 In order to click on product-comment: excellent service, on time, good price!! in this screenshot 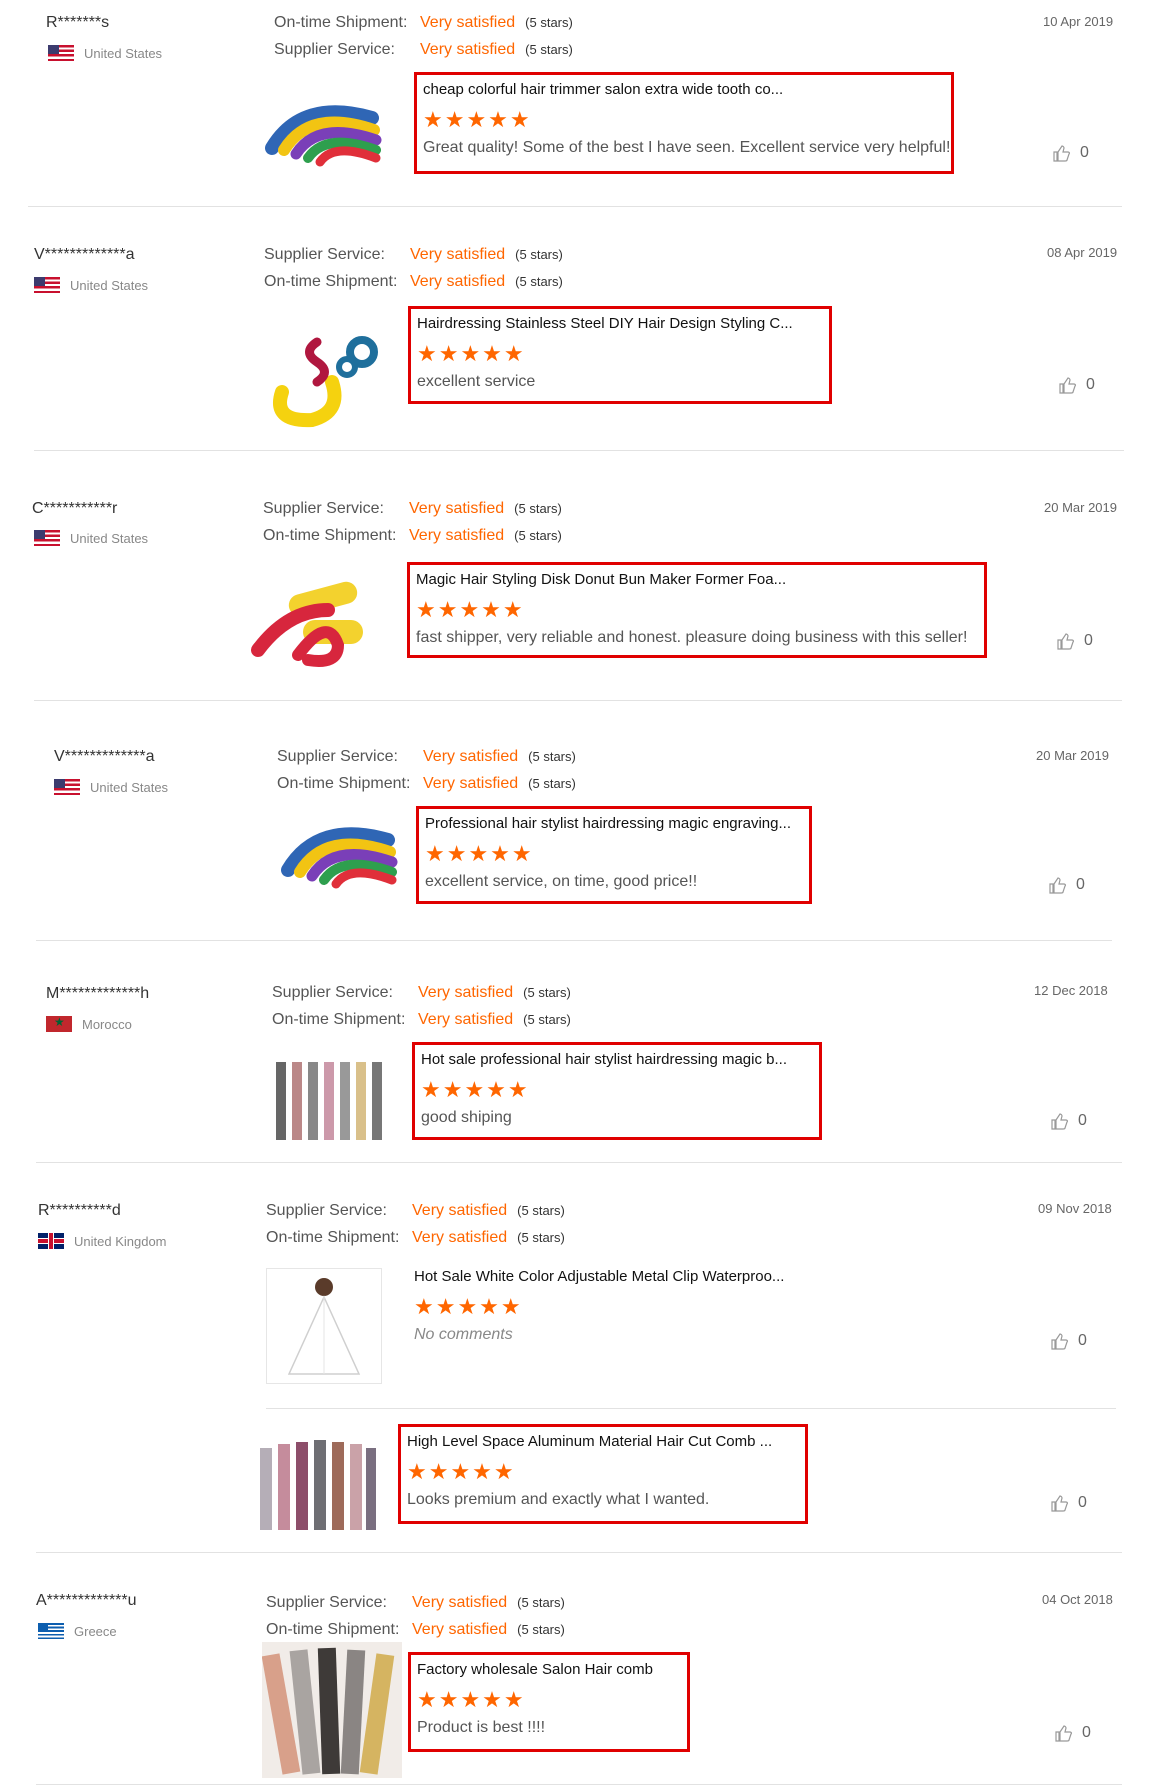, I will do `click(561, 881)`.